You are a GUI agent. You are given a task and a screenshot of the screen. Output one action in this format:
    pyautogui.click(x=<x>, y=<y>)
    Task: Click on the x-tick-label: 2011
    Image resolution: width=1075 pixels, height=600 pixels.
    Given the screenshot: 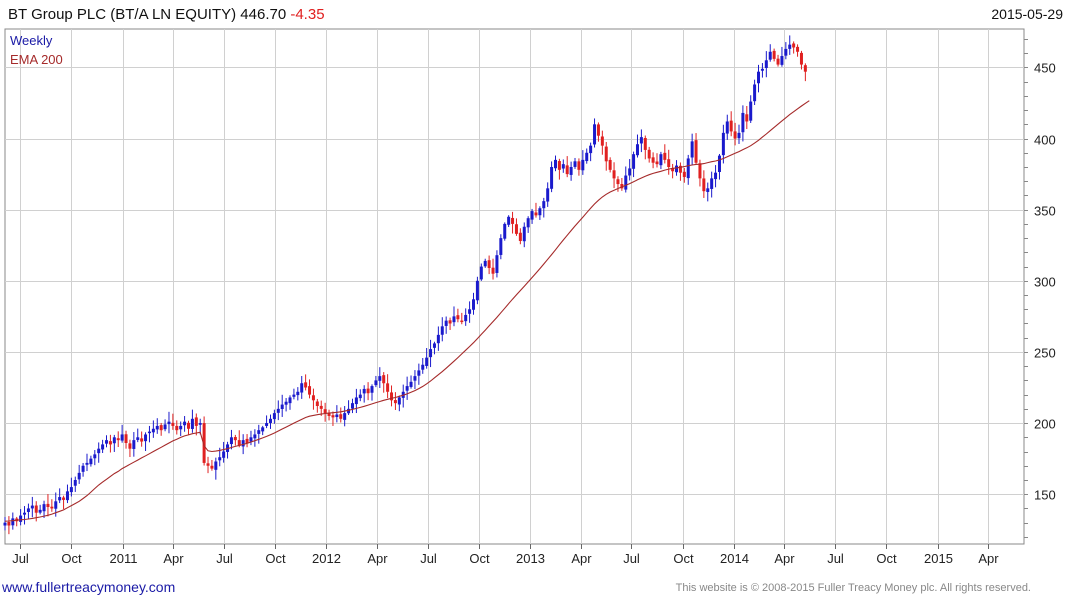 What is the action you would take?
    pyautogui.click(x=124, y=558)
    